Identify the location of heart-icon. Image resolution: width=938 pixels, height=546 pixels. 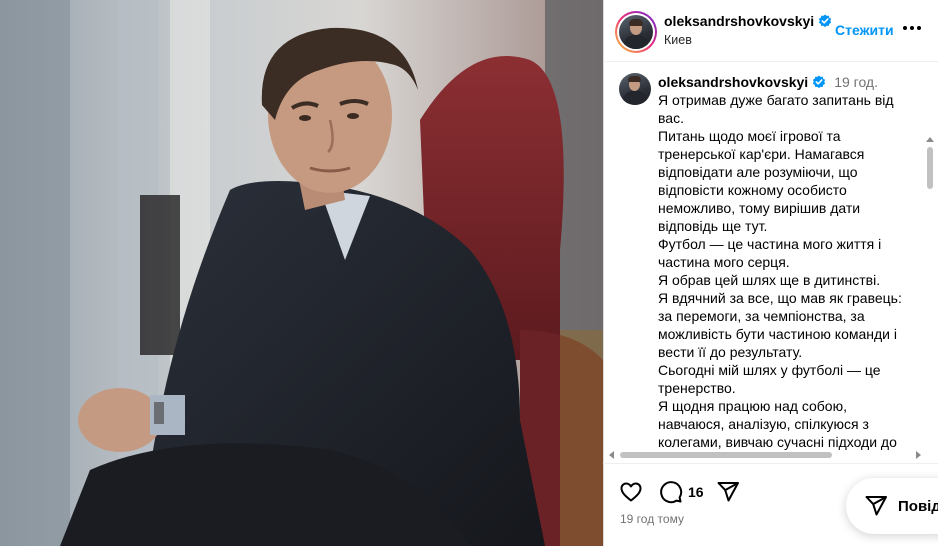
(631, 492).